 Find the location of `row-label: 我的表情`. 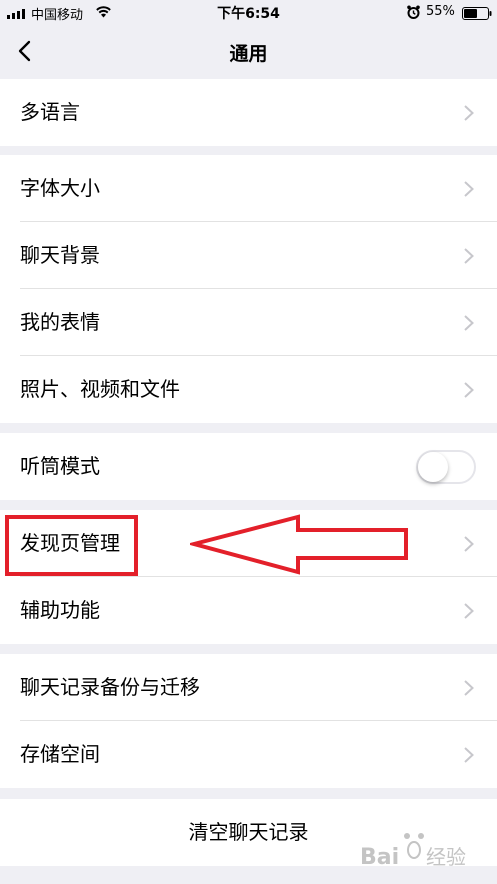

row-label: 我的表情 is located at coordinates (60, 322).